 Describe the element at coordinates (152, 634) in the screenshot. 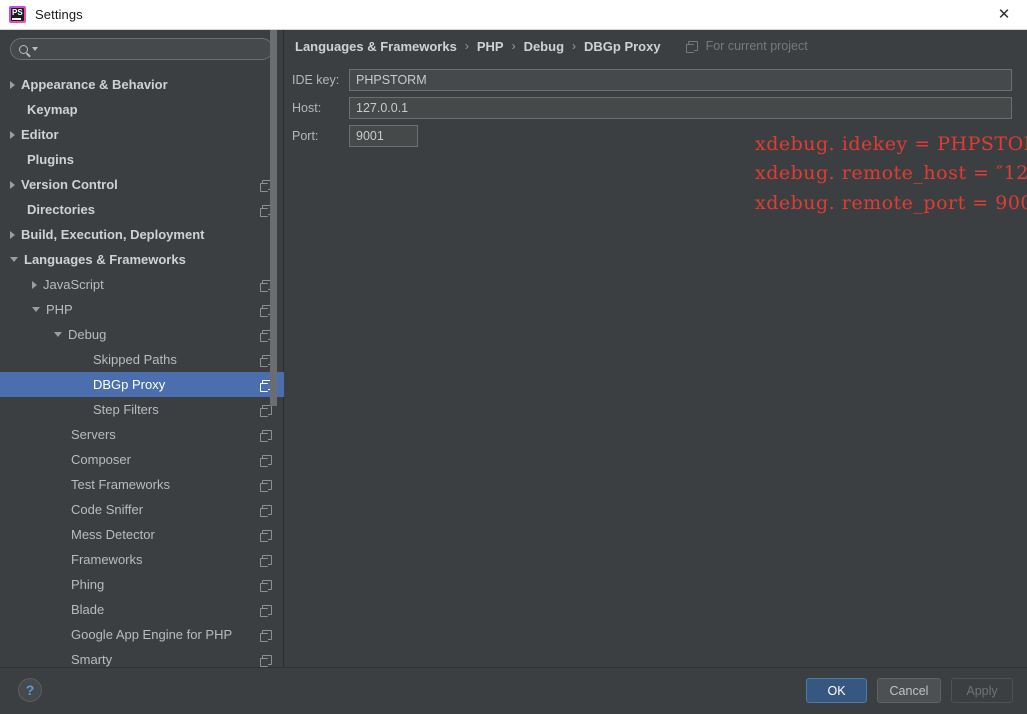

I see `sidebar-item-label: Google App Engine for PHP` at that location.